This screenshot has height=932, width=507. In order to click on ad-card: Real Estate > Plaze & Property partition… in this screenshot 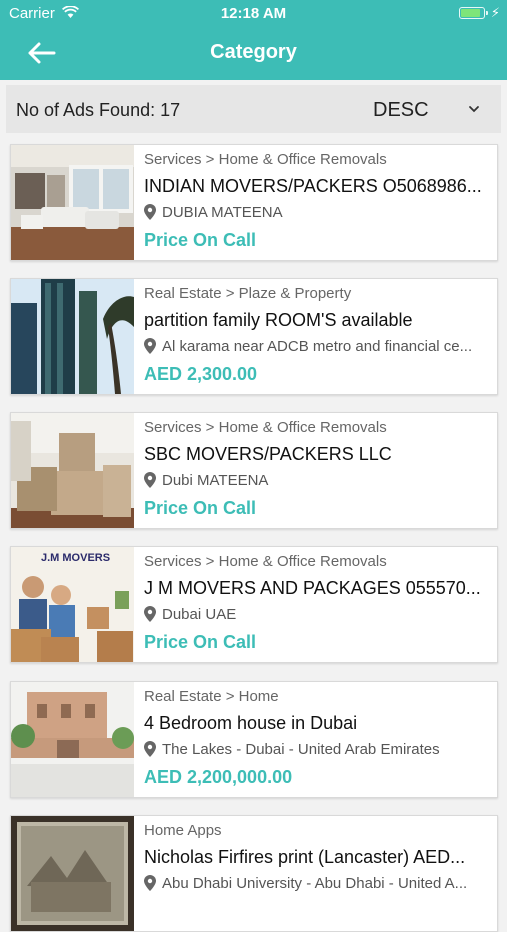, I will do `click(254, 336)`.